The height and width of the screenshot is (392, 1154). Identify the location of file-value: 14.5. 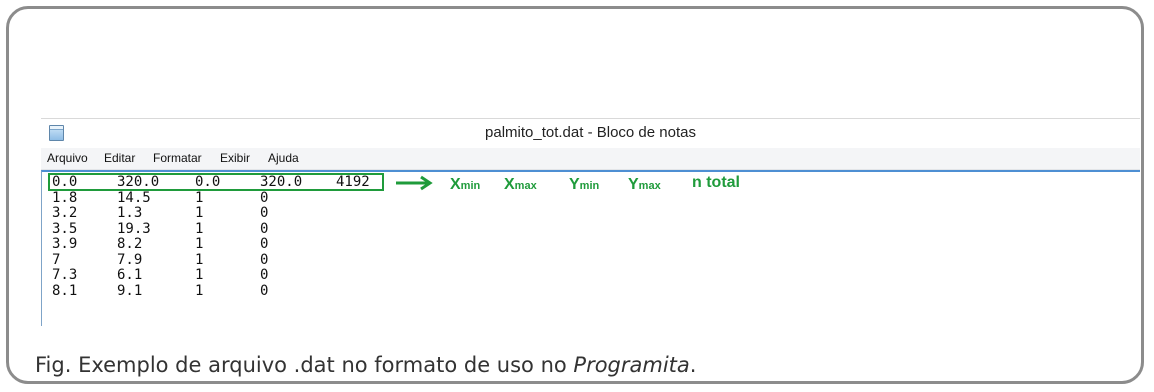
(134, 197).